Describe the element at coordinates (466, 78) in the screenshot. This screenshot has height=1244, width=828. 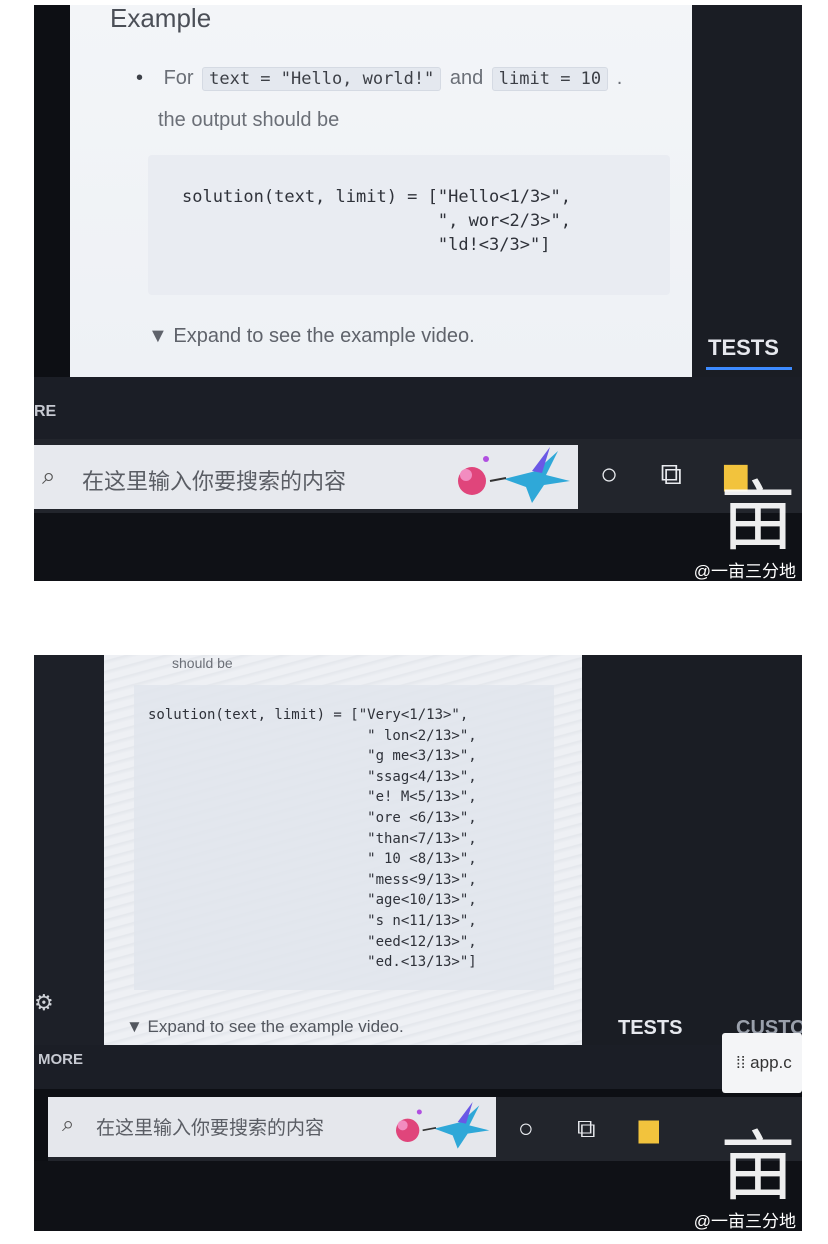
I see `bullet-and: and` at that location.